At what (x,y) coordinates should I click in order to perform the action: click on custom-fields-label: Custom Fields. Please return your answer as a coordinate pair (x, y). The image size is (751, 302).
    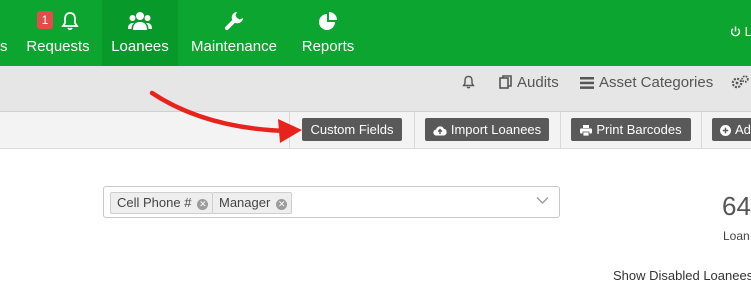
    Looking at the image, I should click on (352, 129).